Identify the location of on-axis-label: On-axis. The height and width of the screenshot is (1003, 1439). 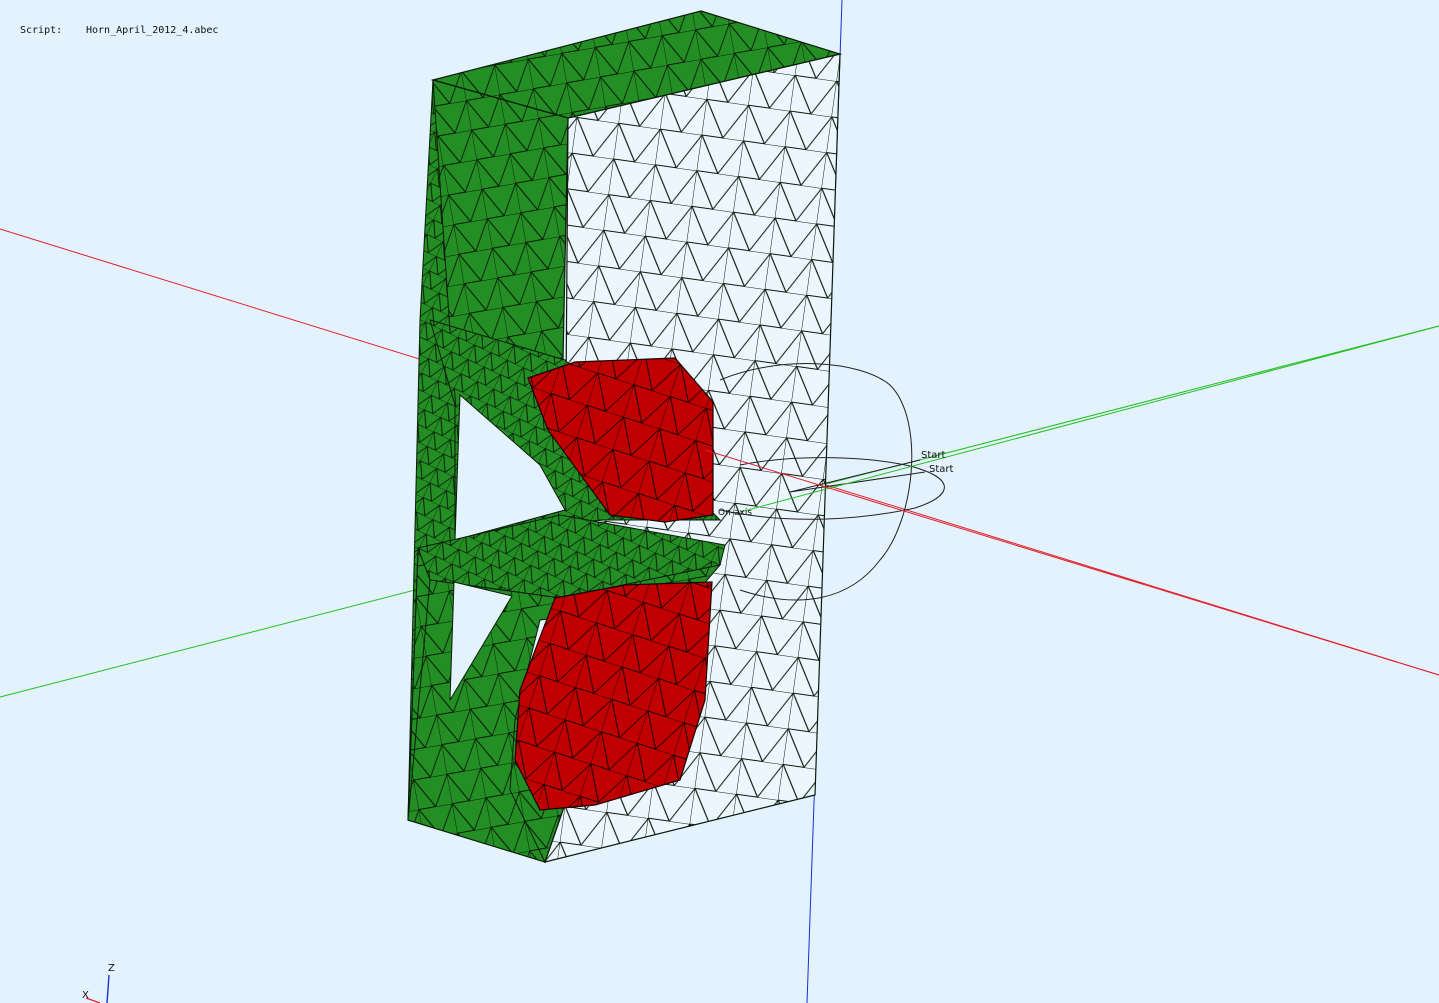
(735, 513).